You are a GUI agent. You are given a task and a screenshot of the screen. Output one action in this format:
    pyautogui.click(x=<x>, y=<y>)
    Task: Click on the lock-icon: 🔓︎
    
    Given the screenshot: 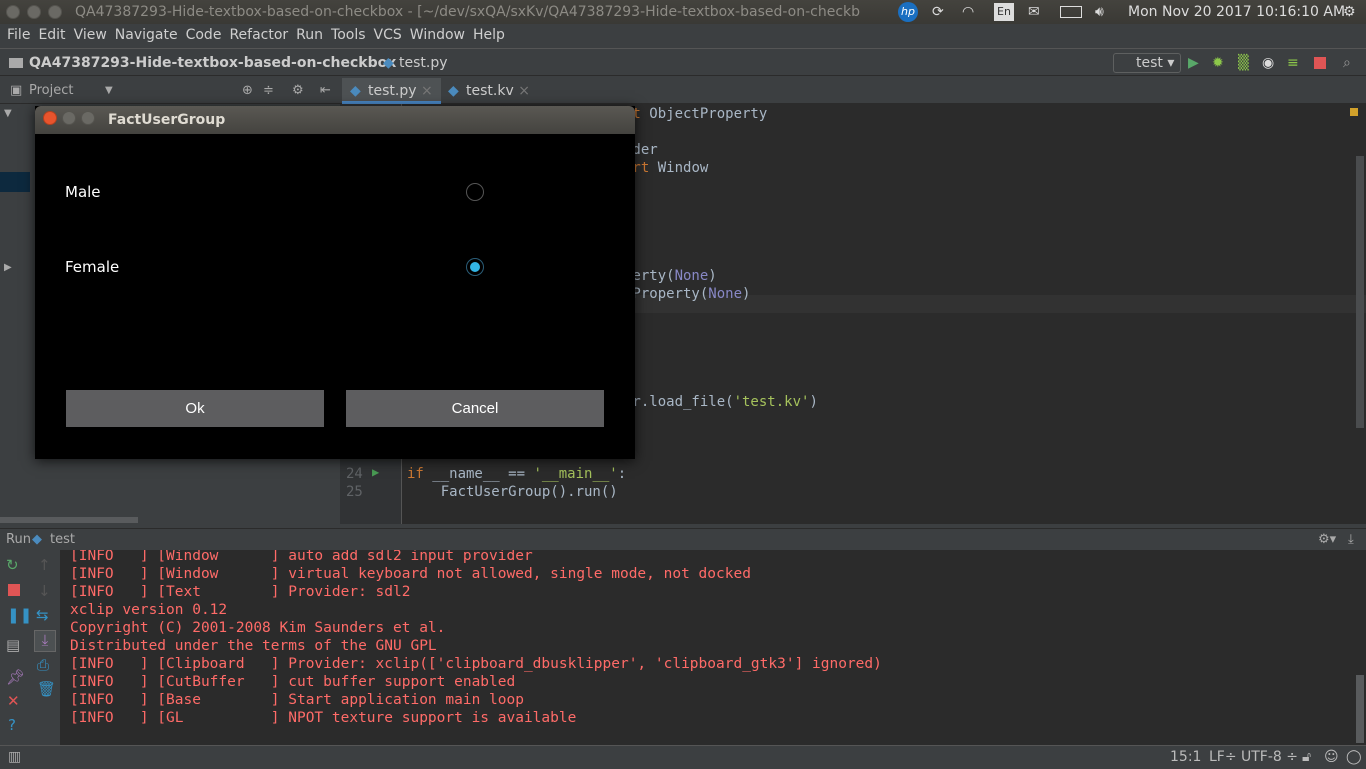 What is the action you would take?
    pyautogui.click(x=1306, y=757)
    